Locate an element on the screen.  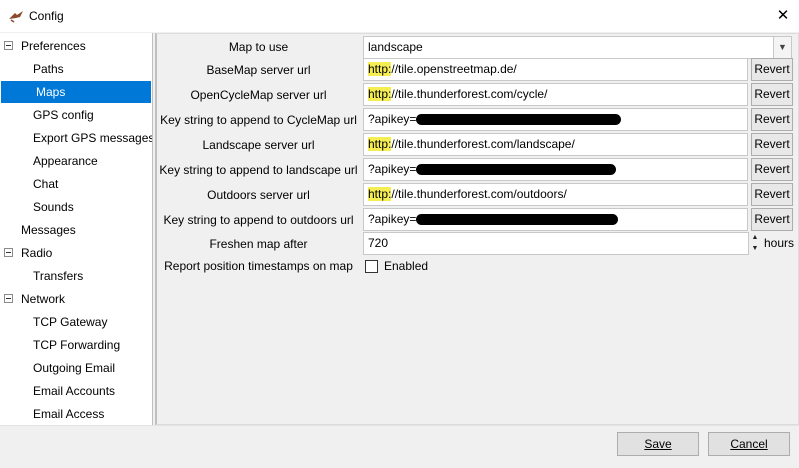
sidebar-item-maps: Maps is located at coordinates (76, 92).